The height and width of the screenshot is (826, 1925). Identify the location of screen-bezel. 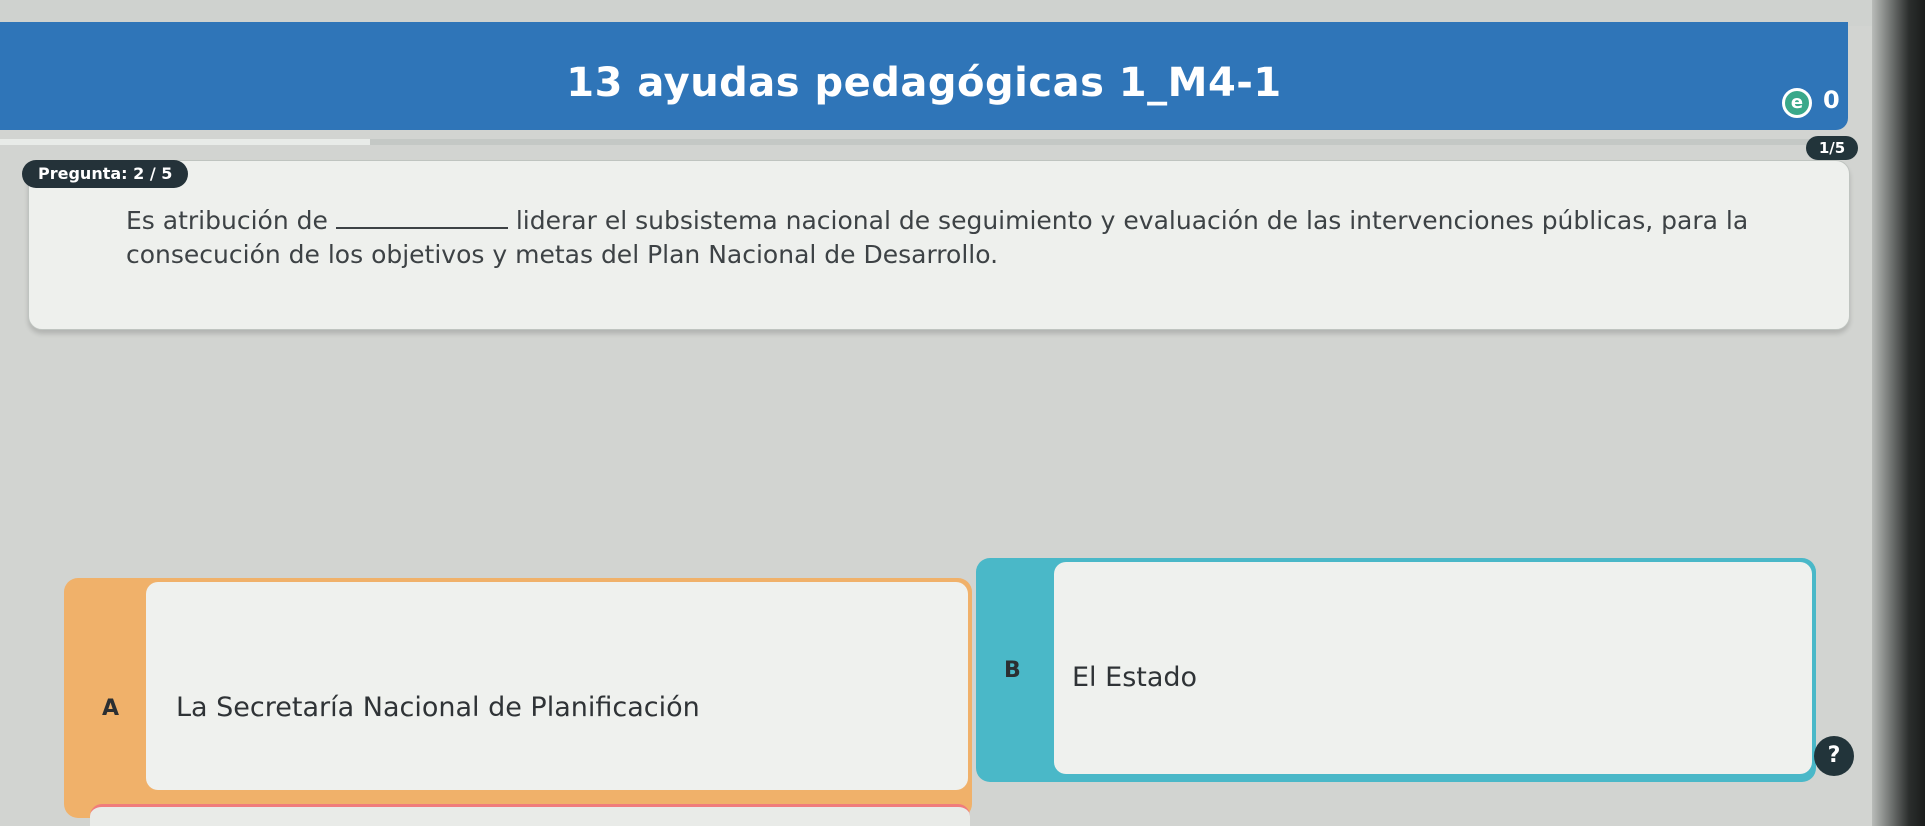
(1898, 413).